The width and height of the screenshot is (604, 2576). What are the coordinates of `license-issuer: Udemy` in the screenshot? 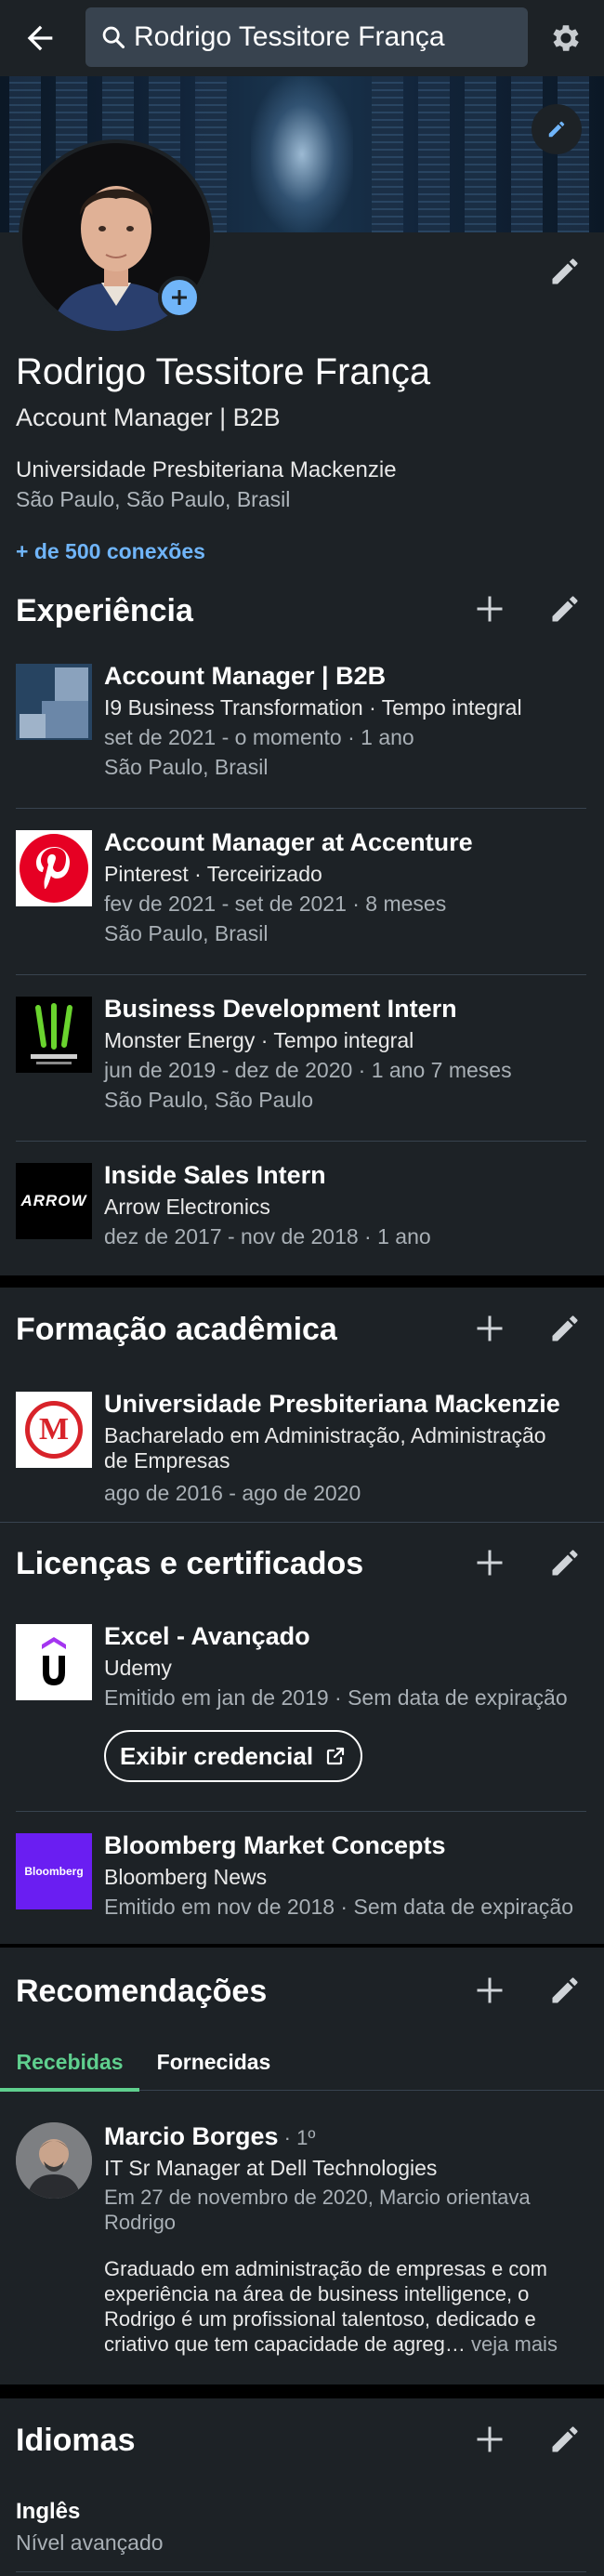 It's located at (138, 1668).